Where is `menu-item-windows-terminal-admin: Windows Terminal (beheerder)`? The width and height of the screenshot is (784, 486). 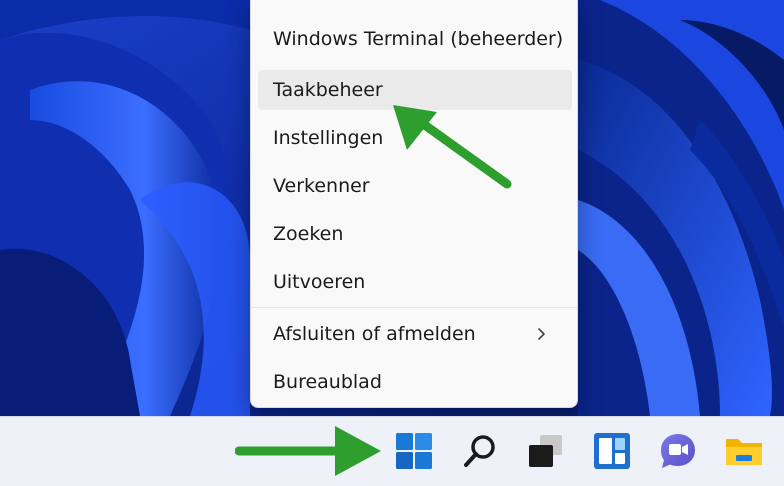
menu-item-windows-terminal-admin: Windows Terminal (beheerder) is located at coordinates (415, 39).